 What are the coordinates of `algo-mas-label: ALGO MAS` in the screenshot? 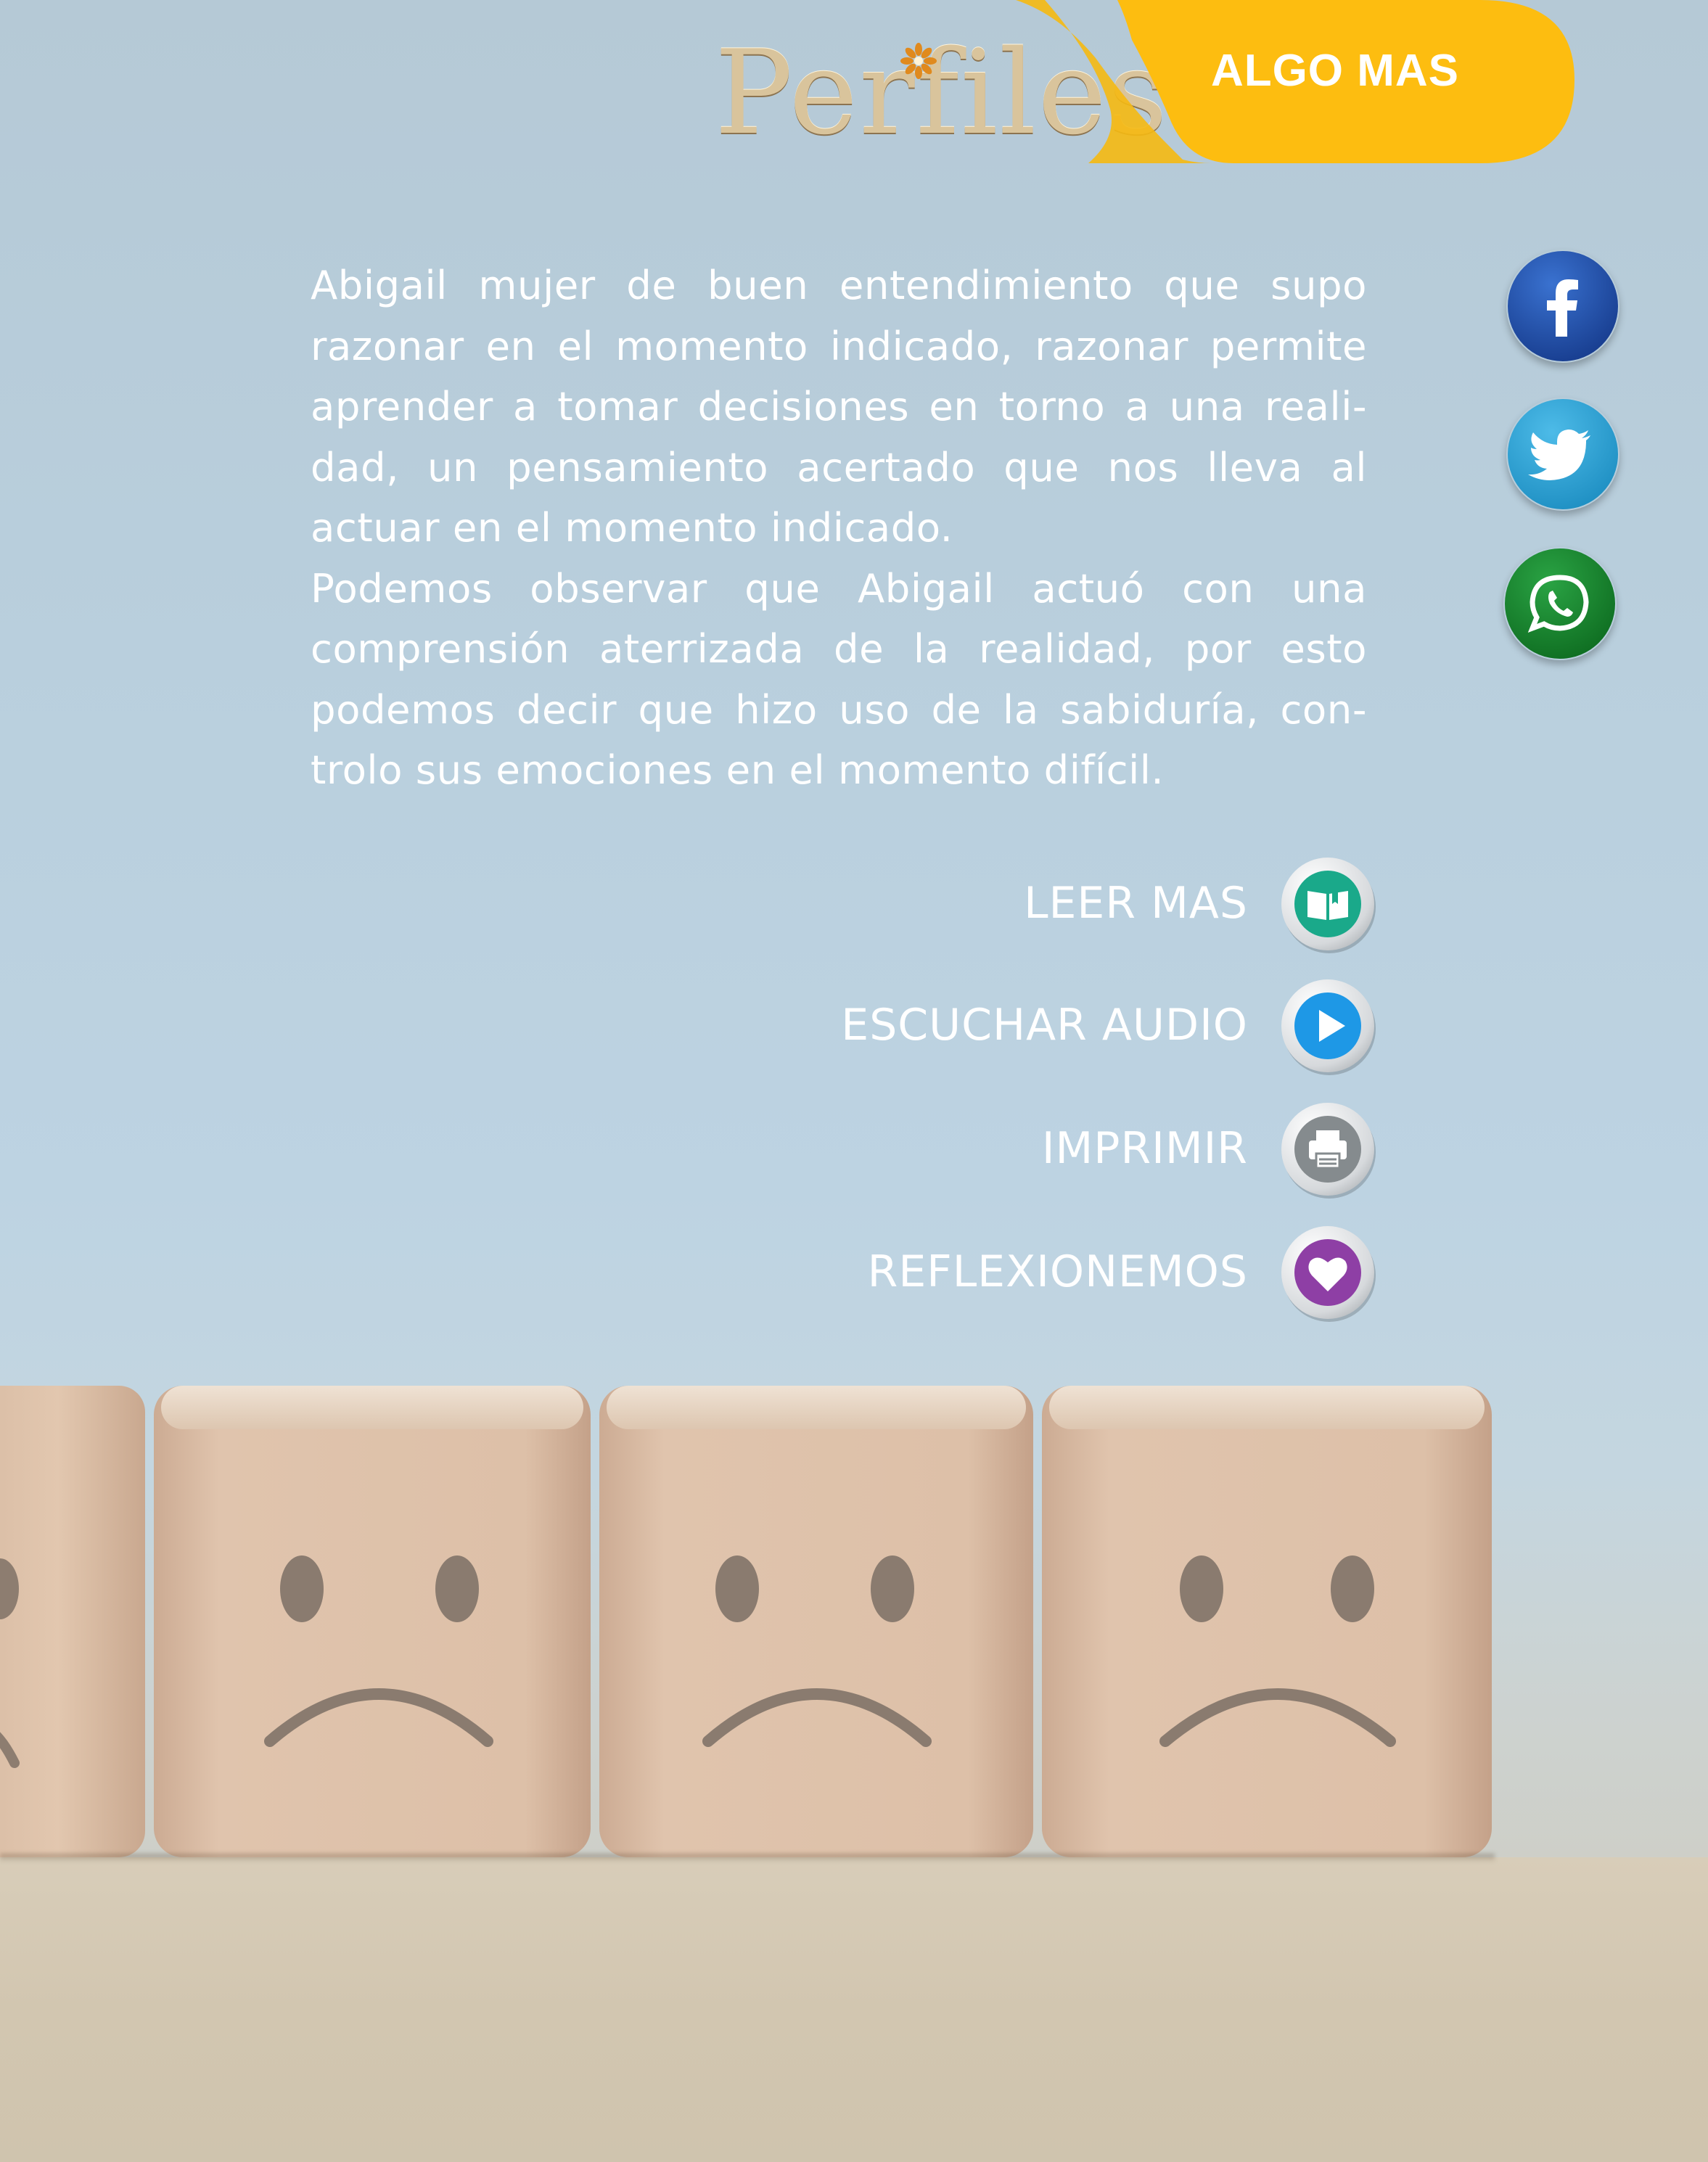 It's located at (1335, 71).